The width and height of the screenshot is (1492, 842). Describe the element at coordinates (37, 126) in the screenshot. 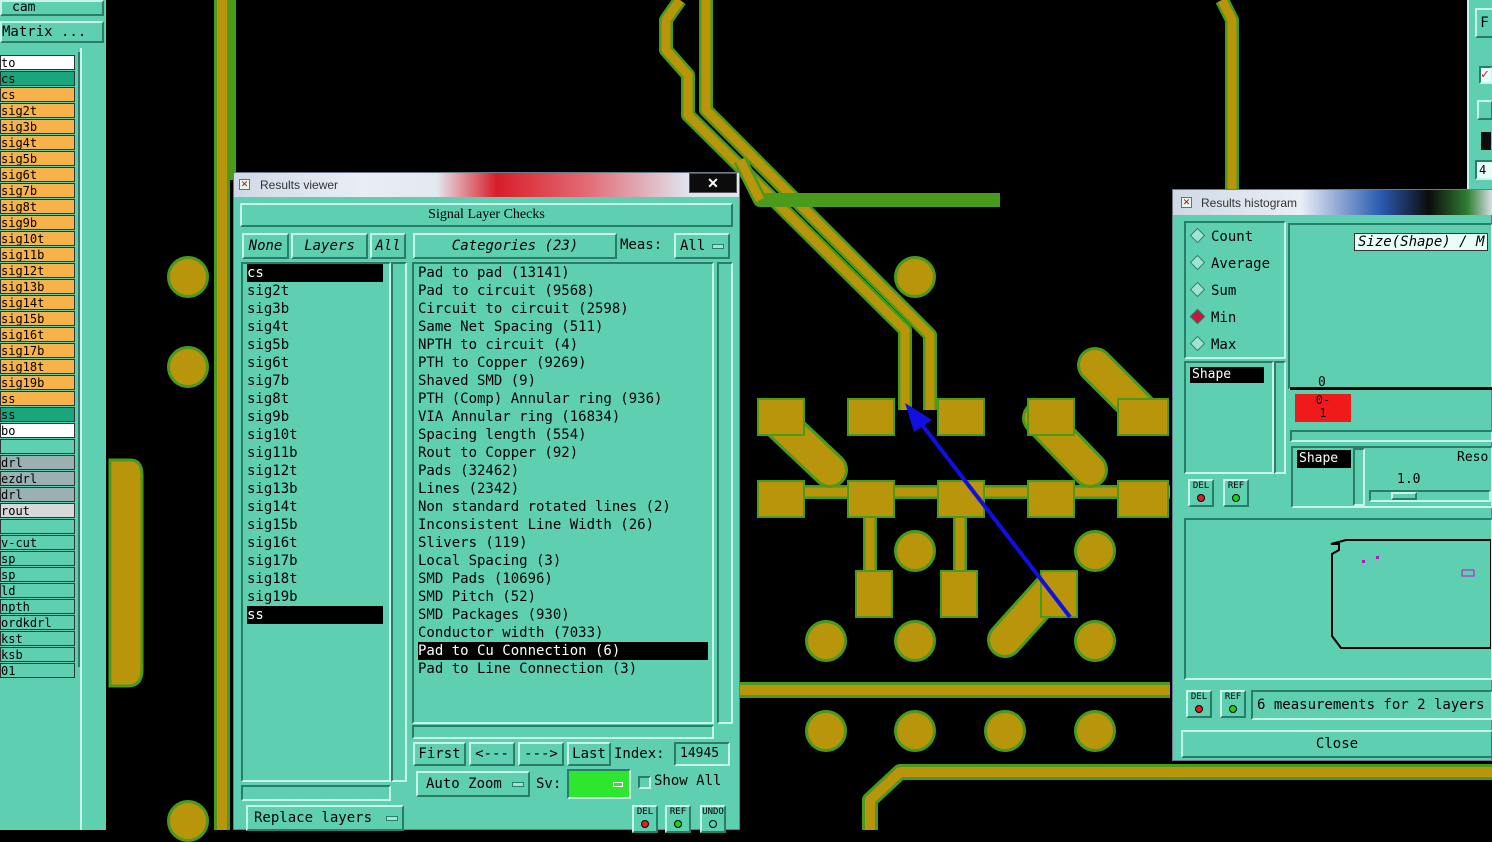

I see `layer-tab: sig3b` at that location.